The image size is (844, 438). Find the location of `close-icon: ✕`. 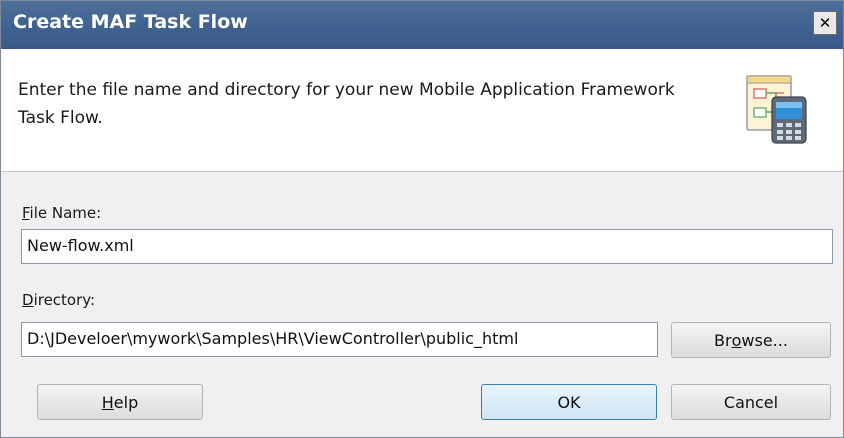

close-icon: ✕ is located at coordinates (825, 23).